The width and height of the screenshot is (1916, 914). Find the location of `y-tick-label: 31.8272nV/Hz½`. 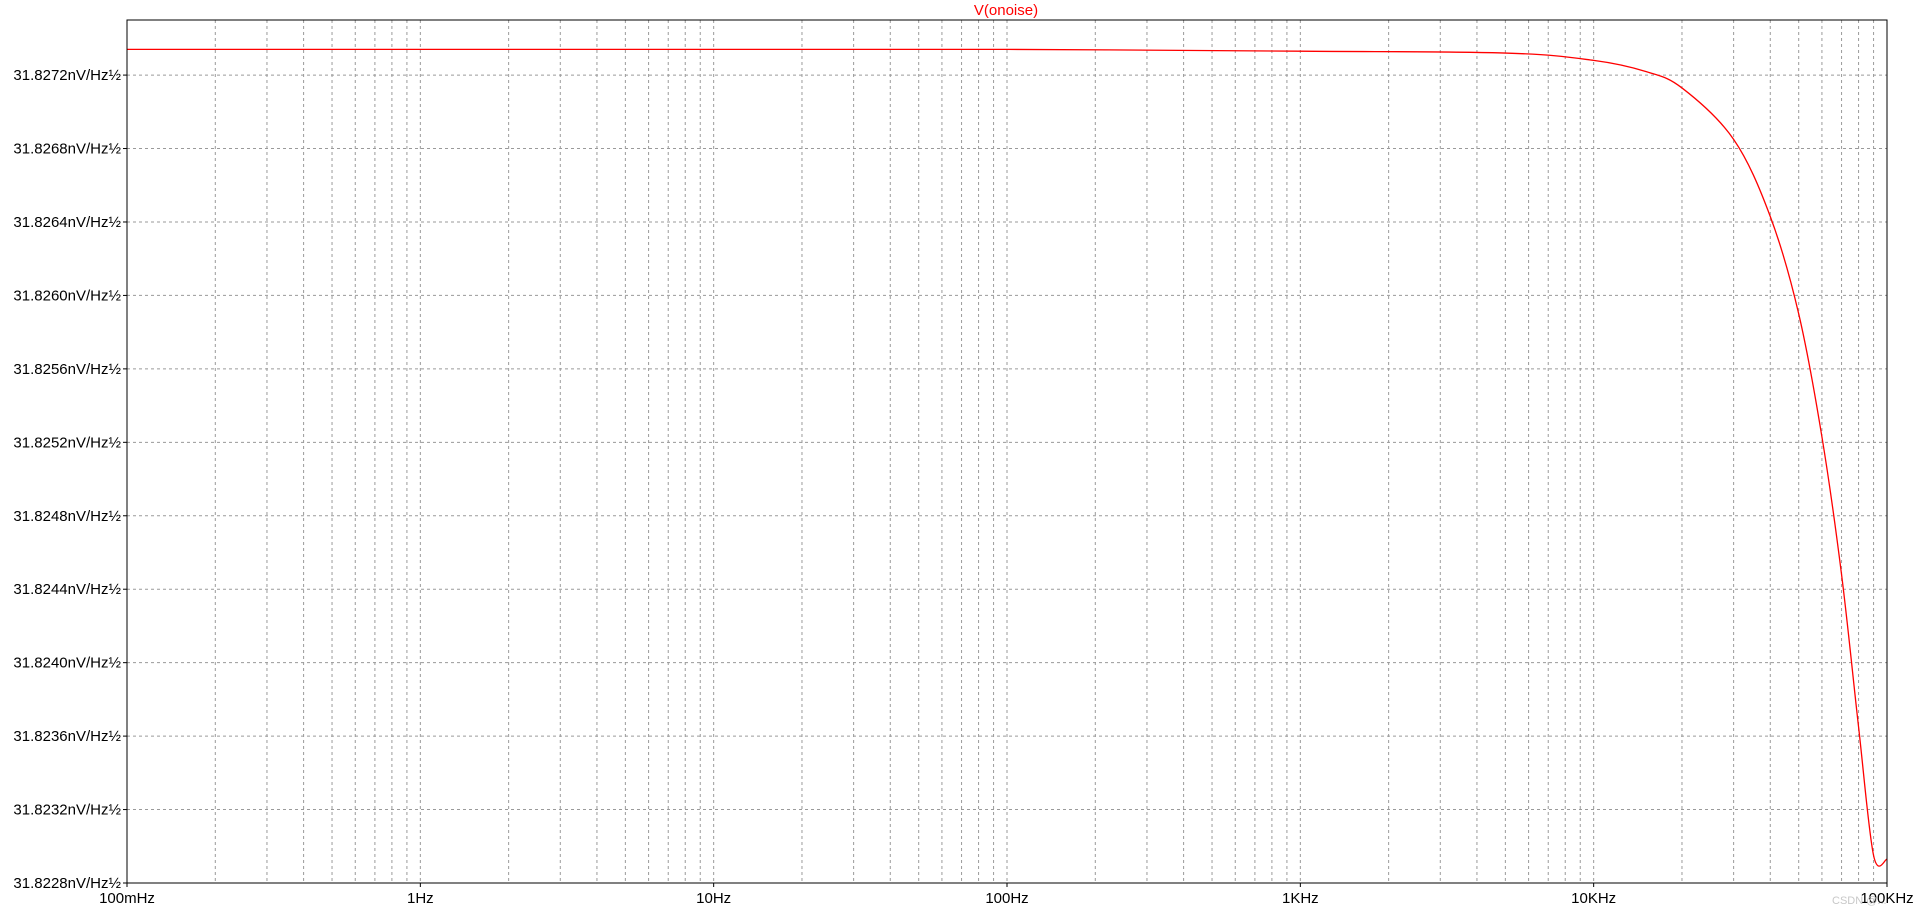

y-tick-label: 31.8272nV/Hz½ is located at coordinates (67, 75).